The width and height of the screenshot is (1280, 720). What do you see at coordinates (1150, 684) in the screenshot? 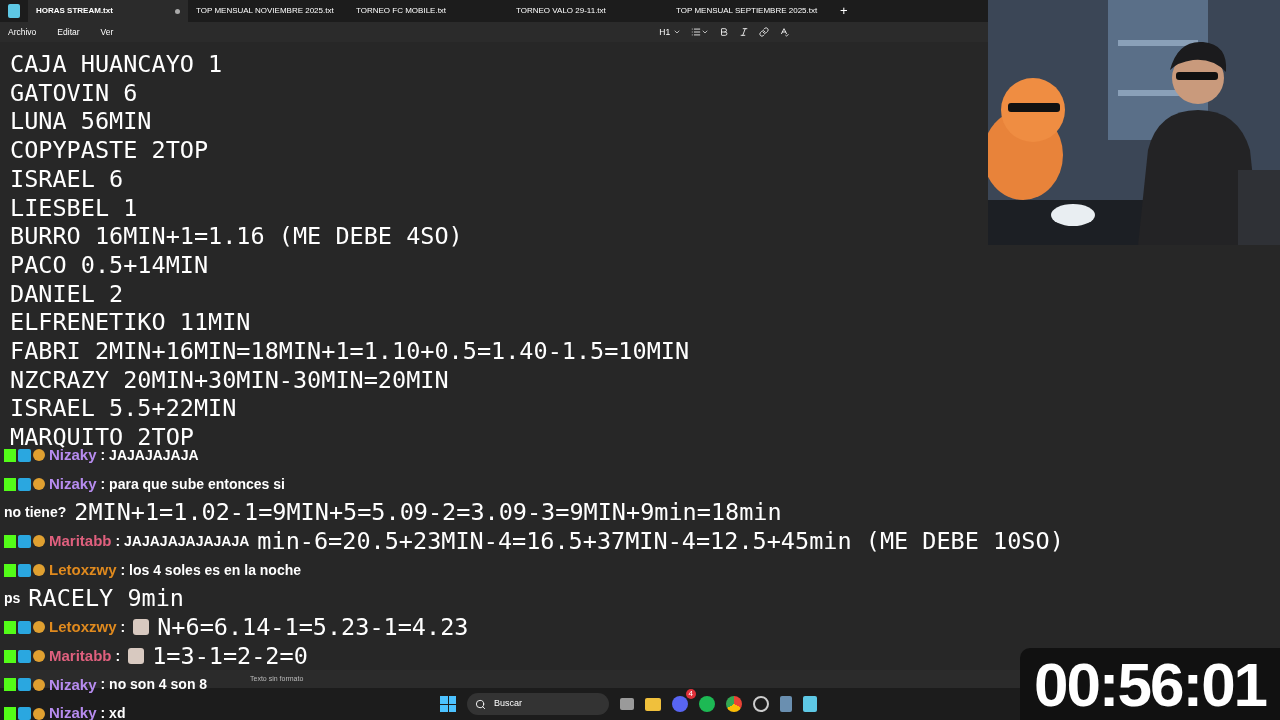
I see `stream-timer: 00:56:01` at bounding box center [1150, 684].